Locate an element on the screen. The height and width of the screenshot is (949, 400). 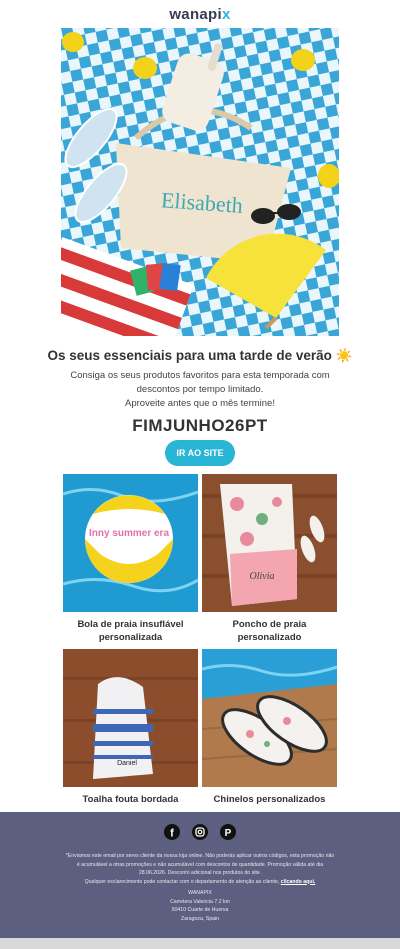
logo-text: wanapix is located at coordinates (200, 14).